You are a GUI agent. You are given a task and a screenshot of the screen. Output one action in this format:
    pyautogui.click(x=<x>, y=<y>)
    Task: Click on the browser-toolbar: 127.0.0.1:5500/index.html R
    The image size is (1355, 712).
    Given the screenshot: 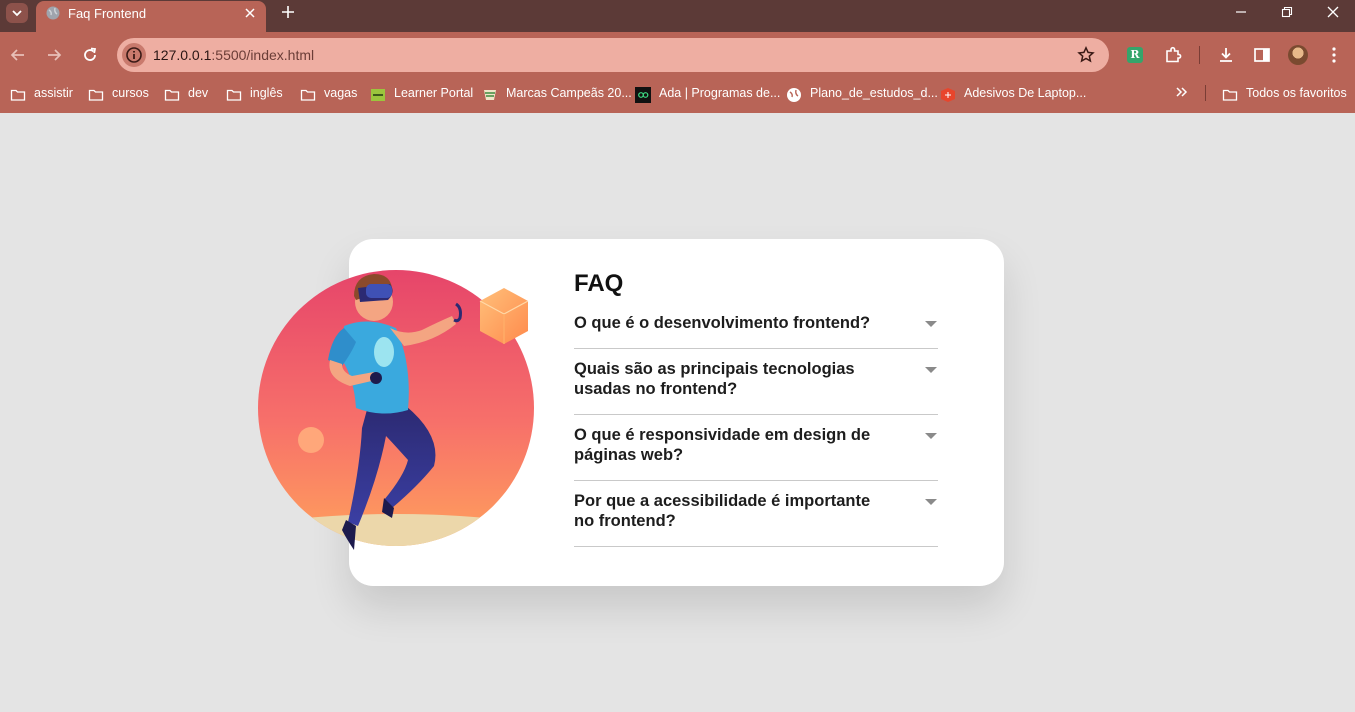 What is the action you would take?
    pyautogui.click(x=677, y=55)
    